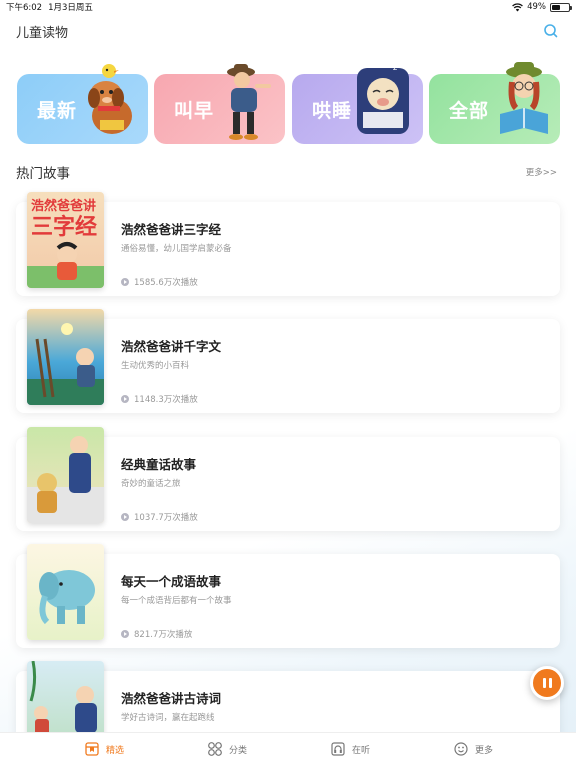 The image size is (576, 768). Describe the element at coordinates (70, 8) in the screenshot. I see `status-date: 1月3日周五` at that location.